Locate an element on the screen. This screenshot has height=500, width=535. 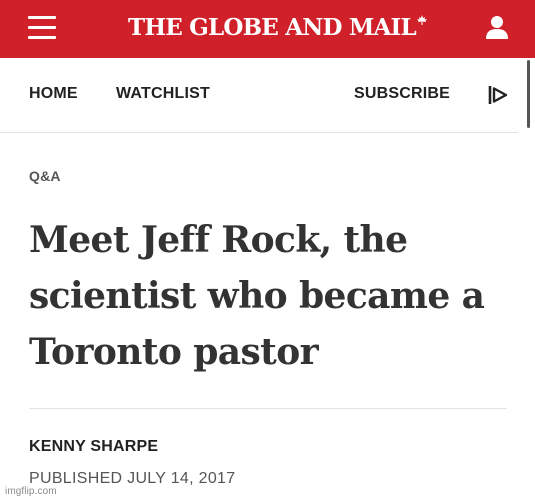
nav-bar: HOME WATCHLIST SUBSCRIBE is located at coordinates (259, 95).